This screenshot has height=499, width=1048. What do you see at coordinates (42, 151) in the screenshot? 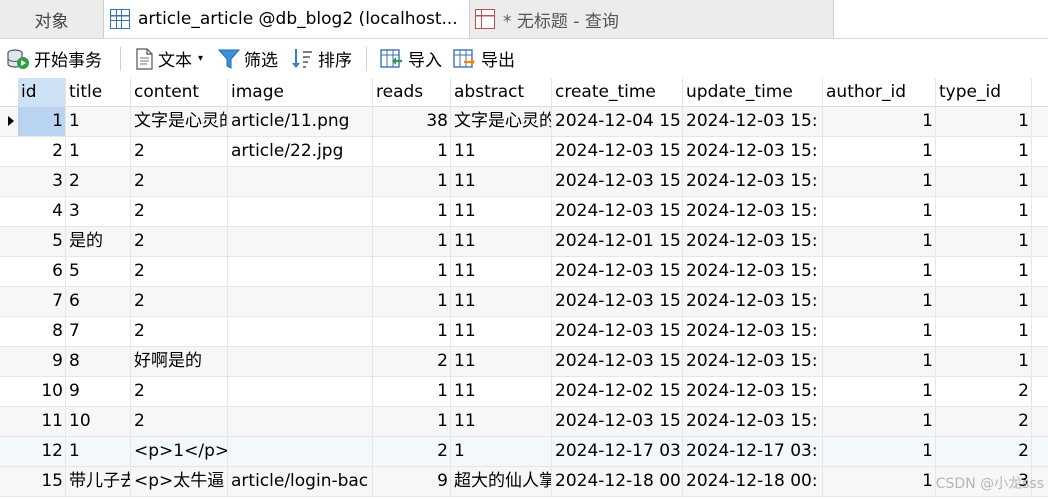
I see `cell-id: 2` at bounding box center [42, 151].